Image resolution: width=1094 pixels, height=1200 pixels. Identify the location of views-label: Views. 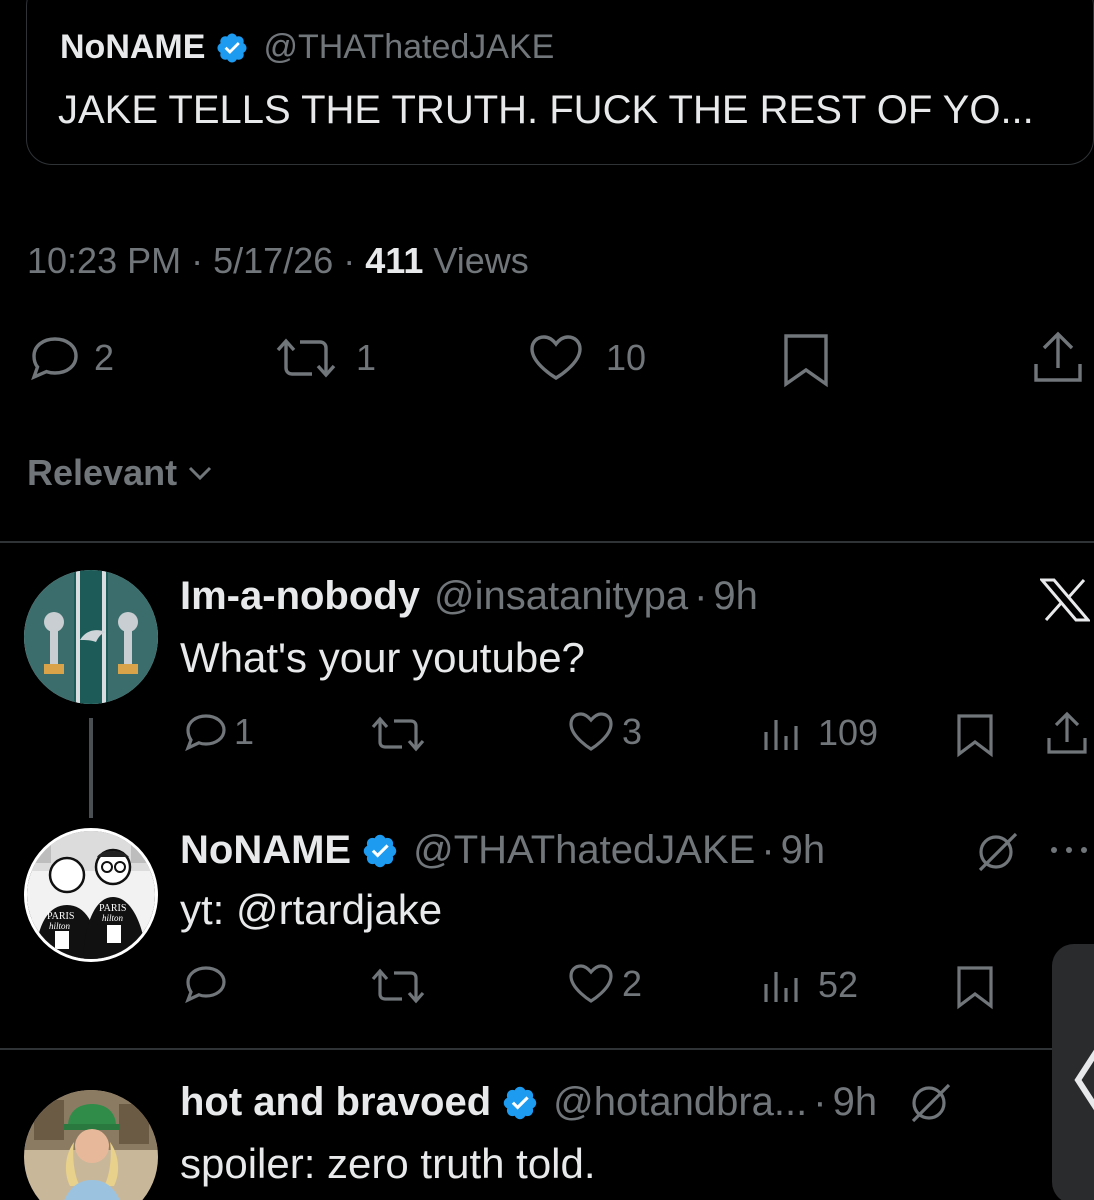
(481, 260).